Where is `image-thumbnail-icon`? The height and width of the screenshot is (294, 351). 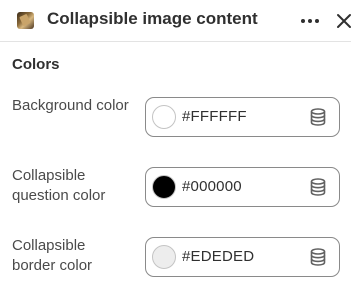 image-thumbnail-icon is located at coordinates (25, 20).